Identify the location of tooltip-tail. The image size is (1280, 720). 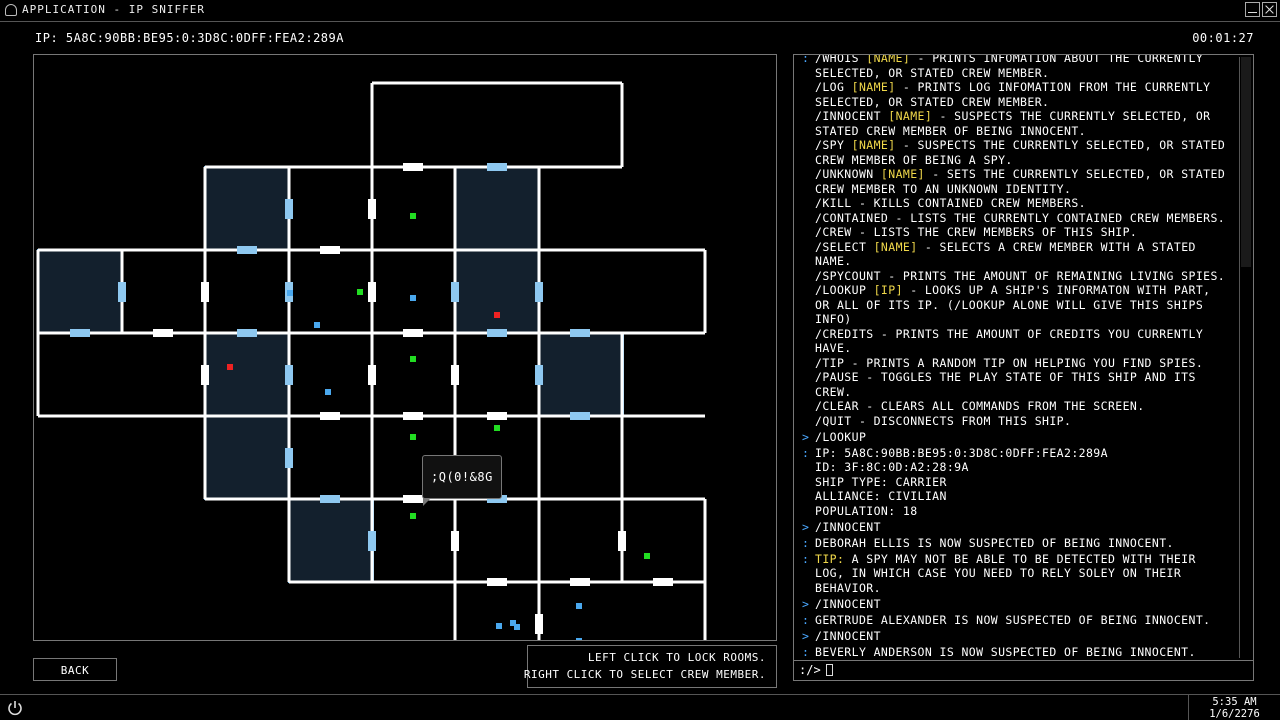
(427, 502).